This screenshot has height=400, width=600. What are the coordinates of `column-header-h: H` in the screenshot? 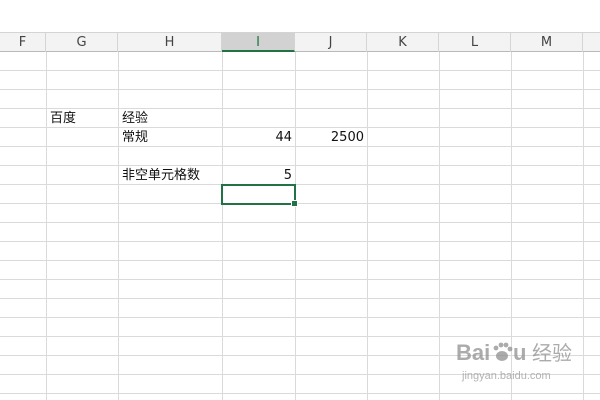 It's located at (170, 42).